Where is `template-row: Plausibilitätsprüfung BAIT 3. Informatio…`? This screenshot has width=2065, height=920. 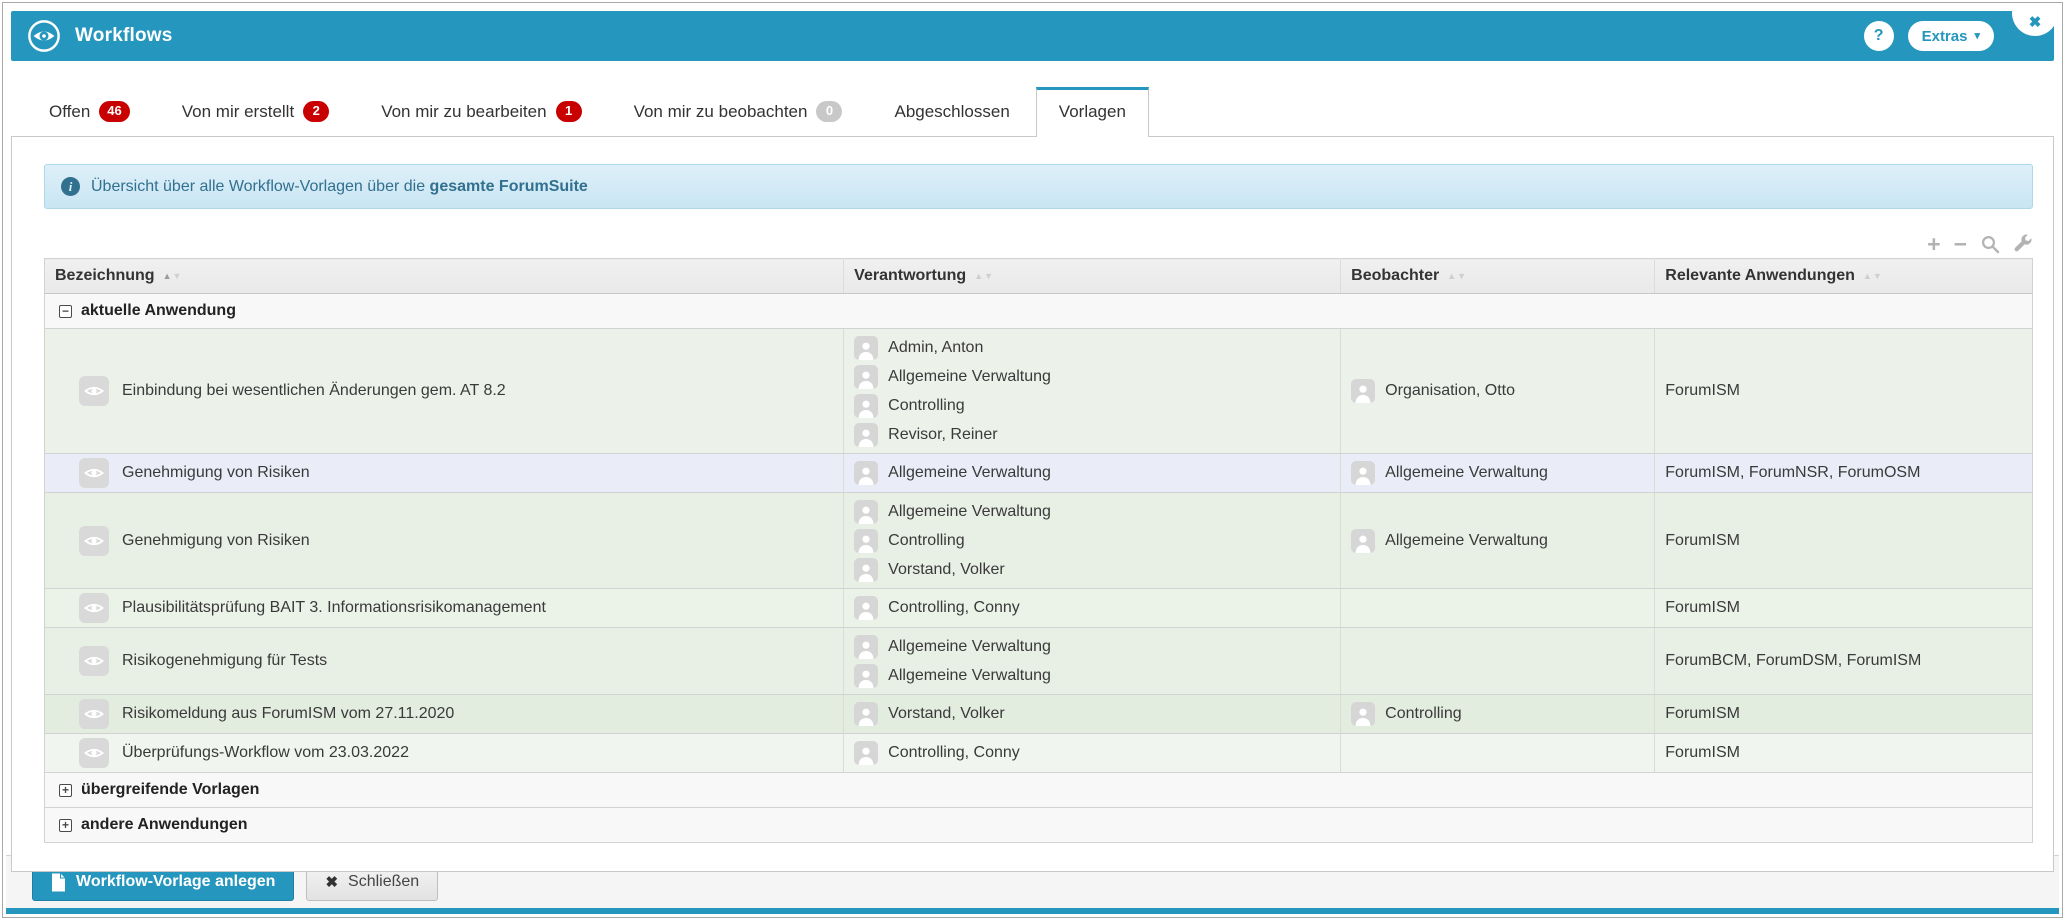 template-row: Plausibilitätsprüfung BAIT 3. Informatio… is located at coordinates (1038, 608).